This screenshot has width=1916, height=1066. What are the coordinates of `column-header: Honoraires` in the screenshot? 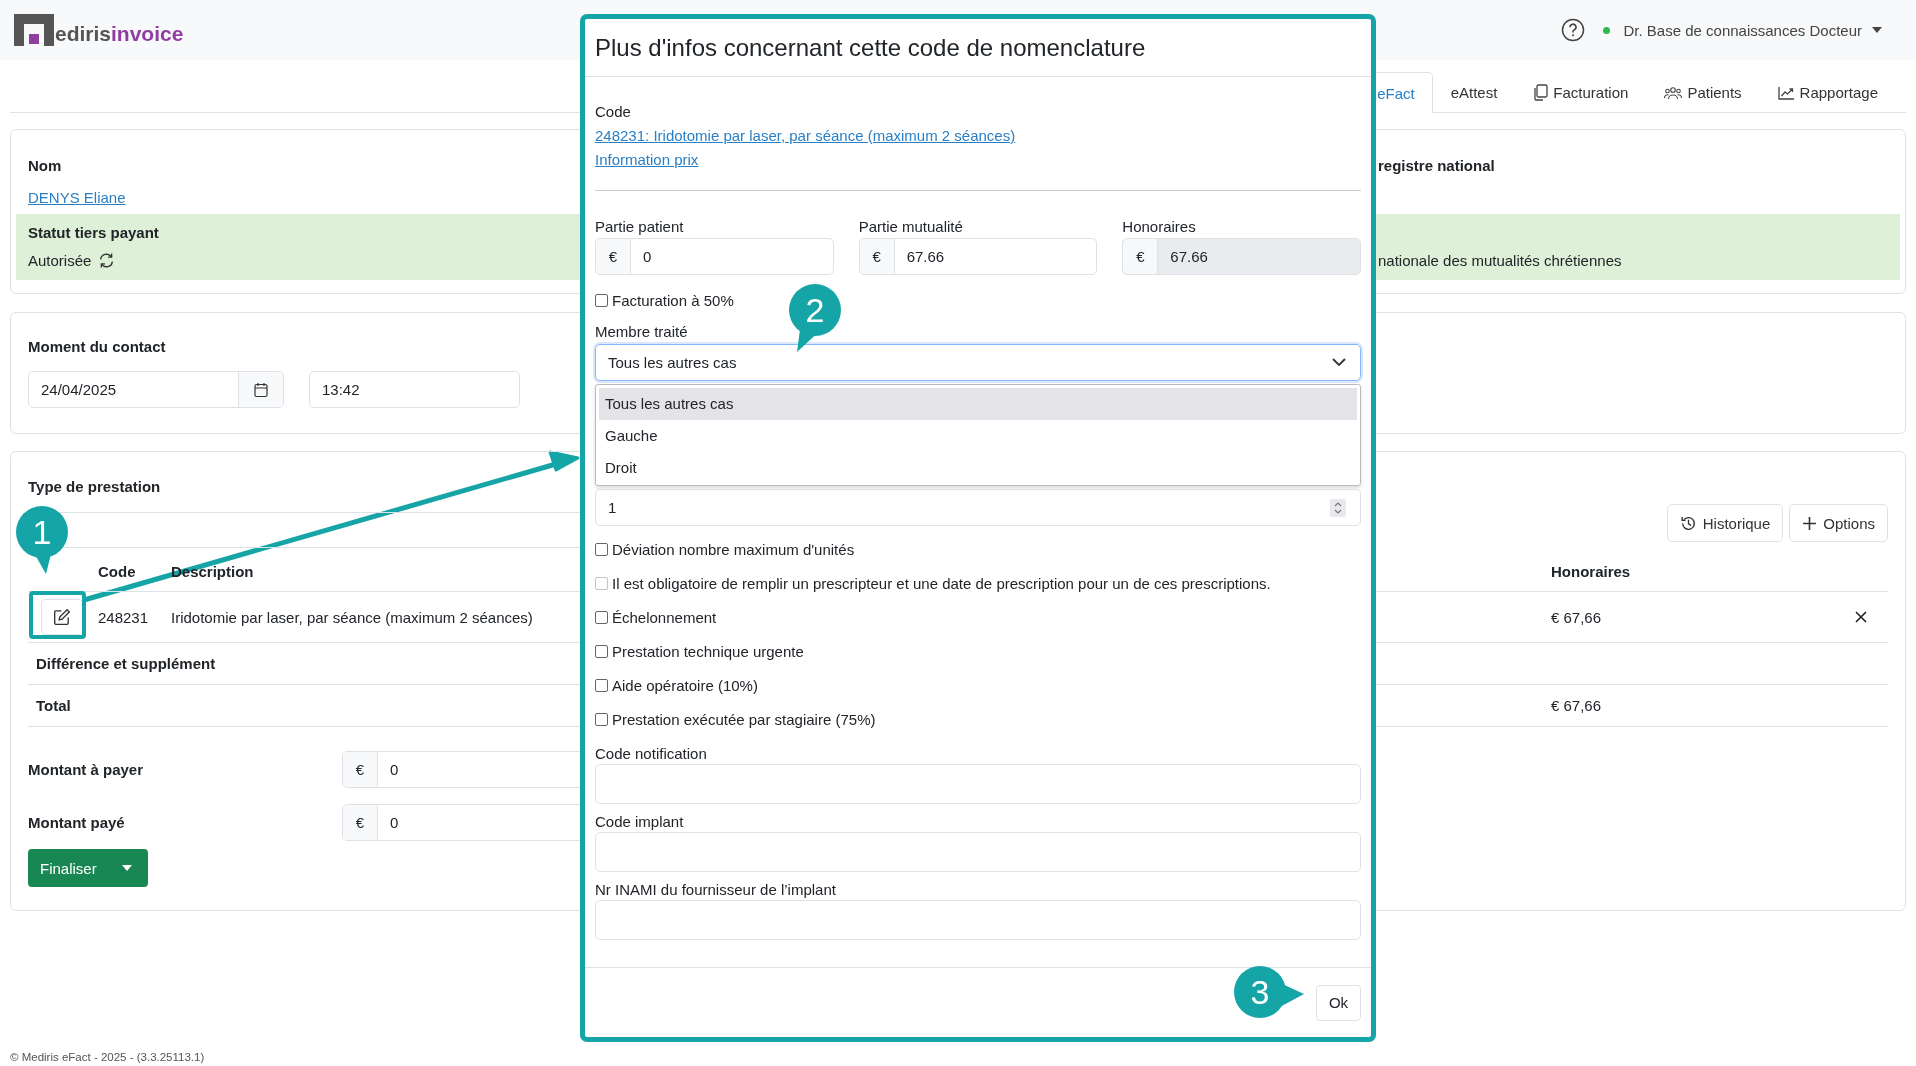 It's located at (1591, 571).